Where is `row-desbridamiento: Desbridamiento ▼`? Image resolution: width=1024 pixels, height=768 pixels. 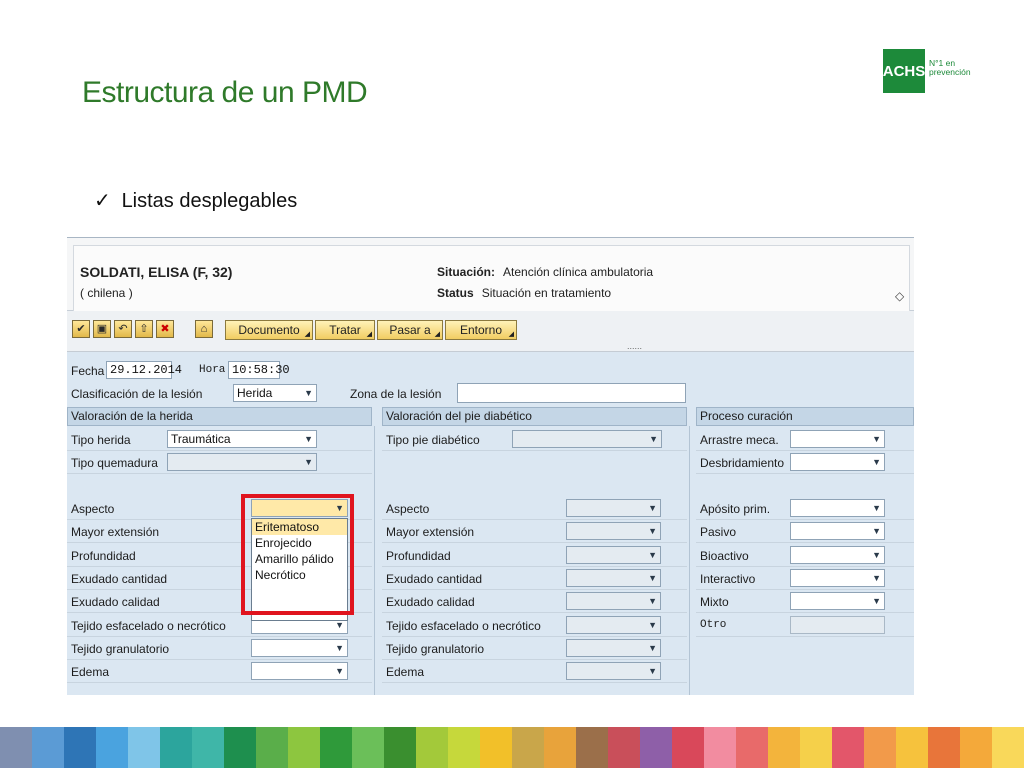 row-desbridamiento: Desbridamiento ▼ is located at coordinates (805, 462).